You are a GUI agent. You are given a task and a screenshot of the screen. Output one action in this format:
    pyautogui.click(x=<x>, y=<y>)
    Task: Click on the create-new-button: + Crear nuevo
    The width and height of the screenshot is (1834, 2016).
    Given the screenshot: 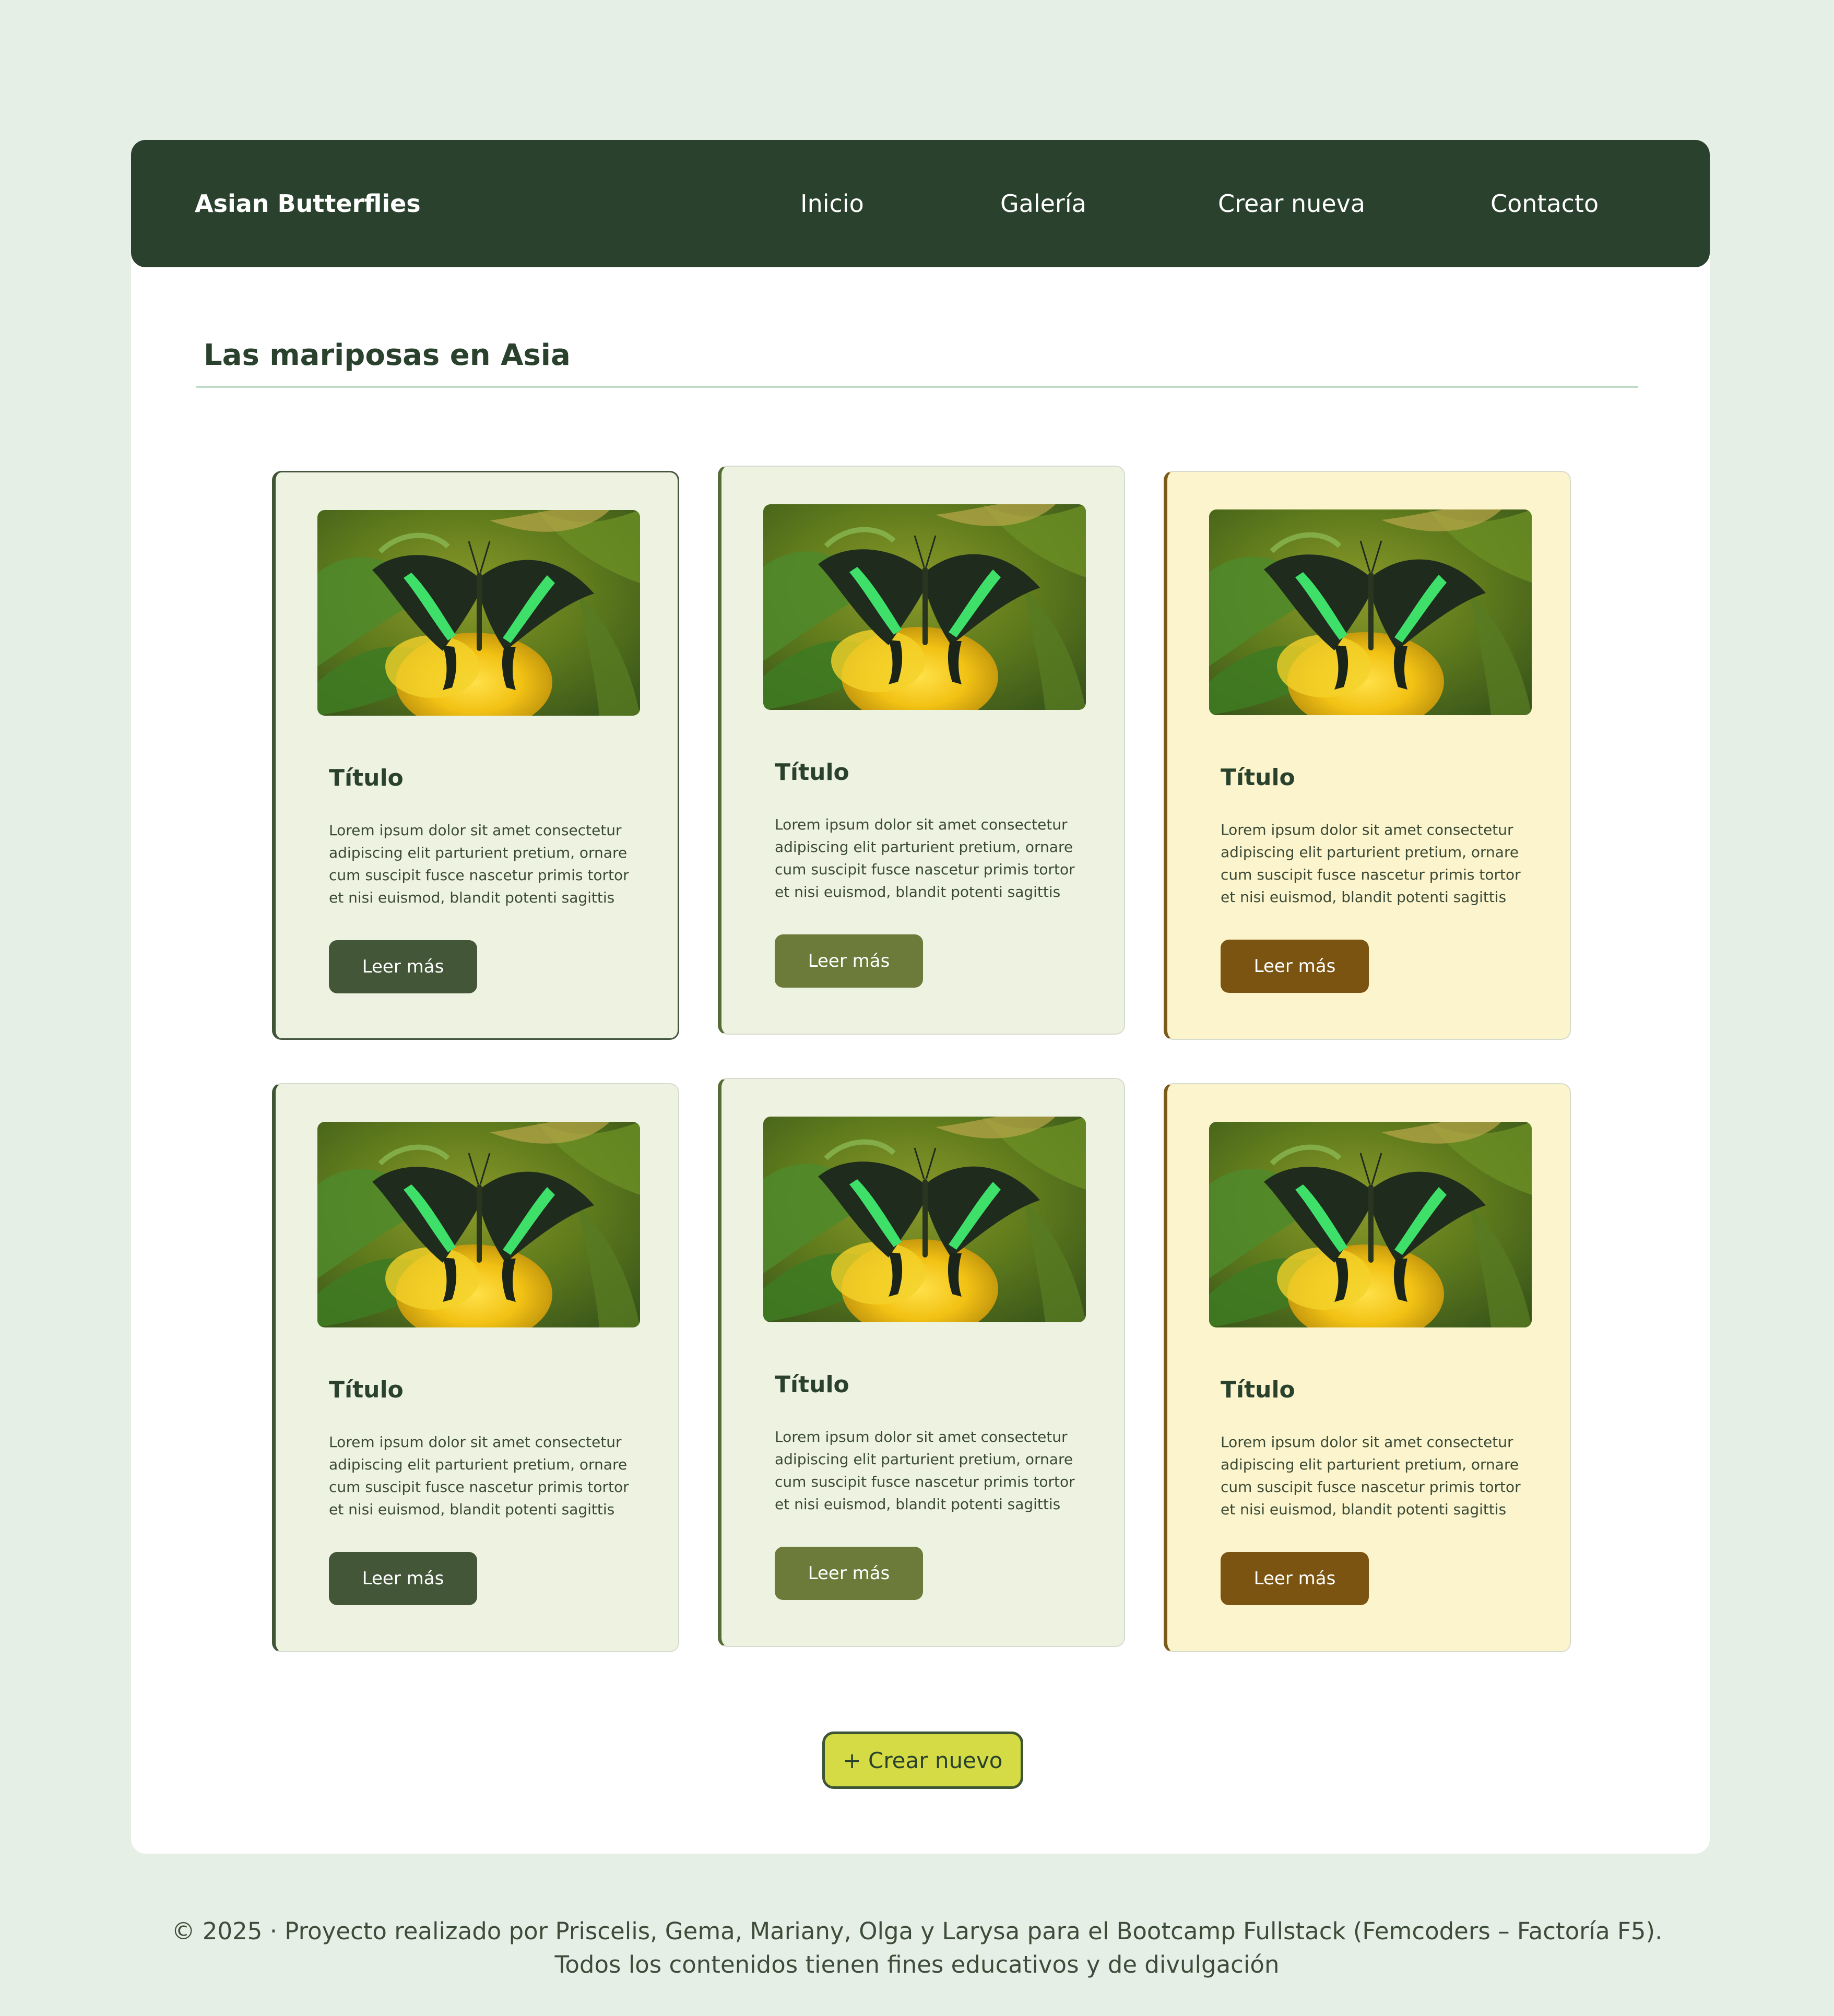 What is the action you would take?
    pyautogui.click(x=922, y=1760)
    